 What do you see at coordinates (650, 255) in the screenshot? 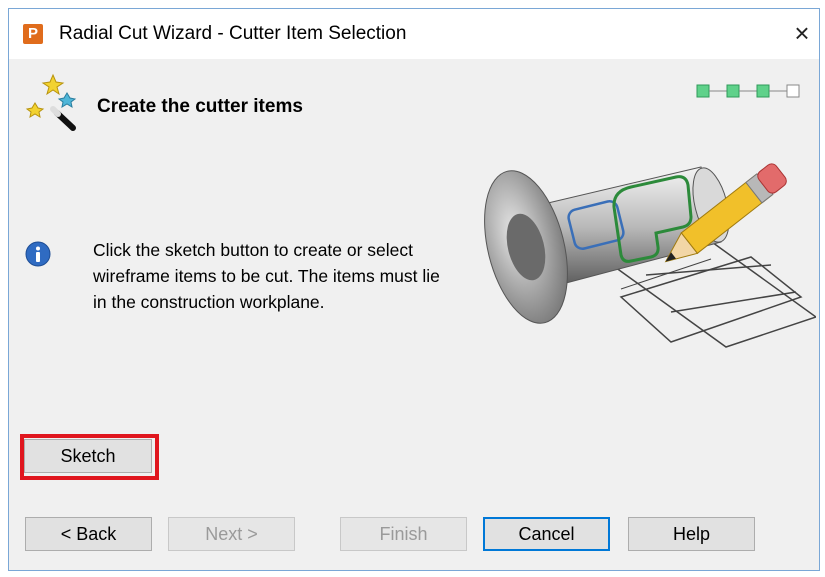
I see `cylinder-sketch-pencil-illustration` at bounding box center [650, 255].